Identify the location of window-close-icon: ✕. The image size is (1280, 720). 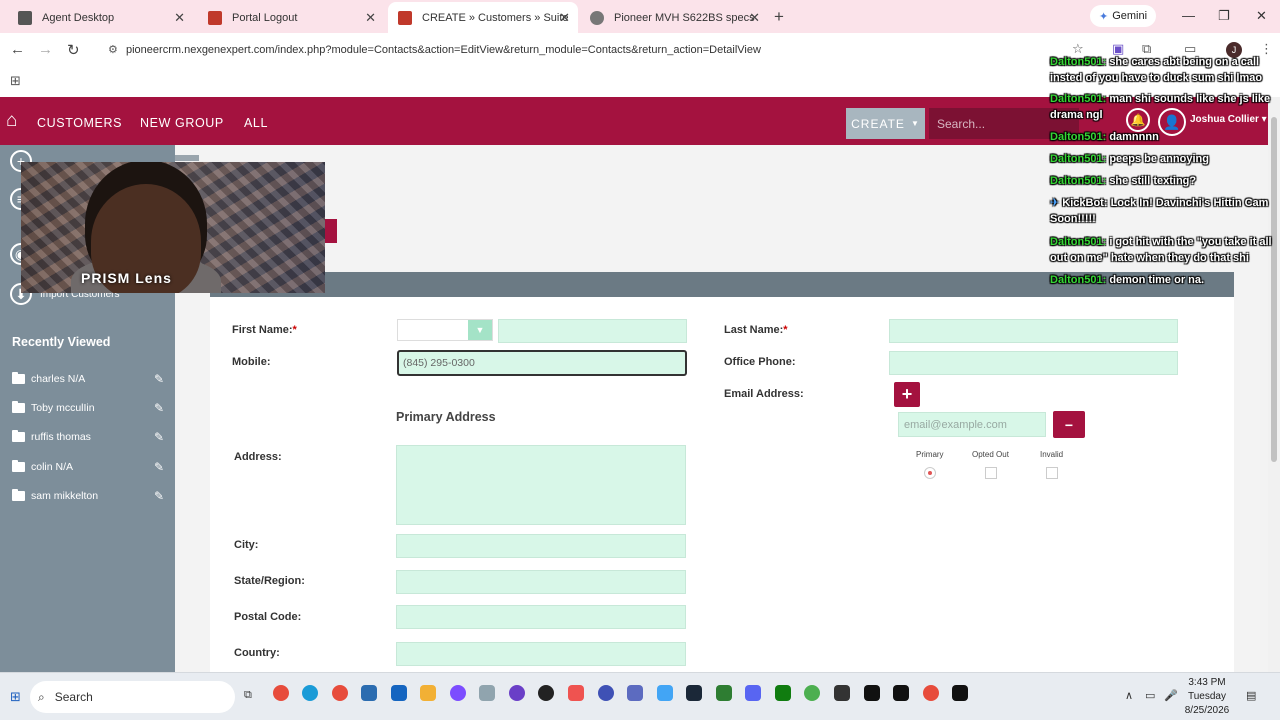
(1261, 16).